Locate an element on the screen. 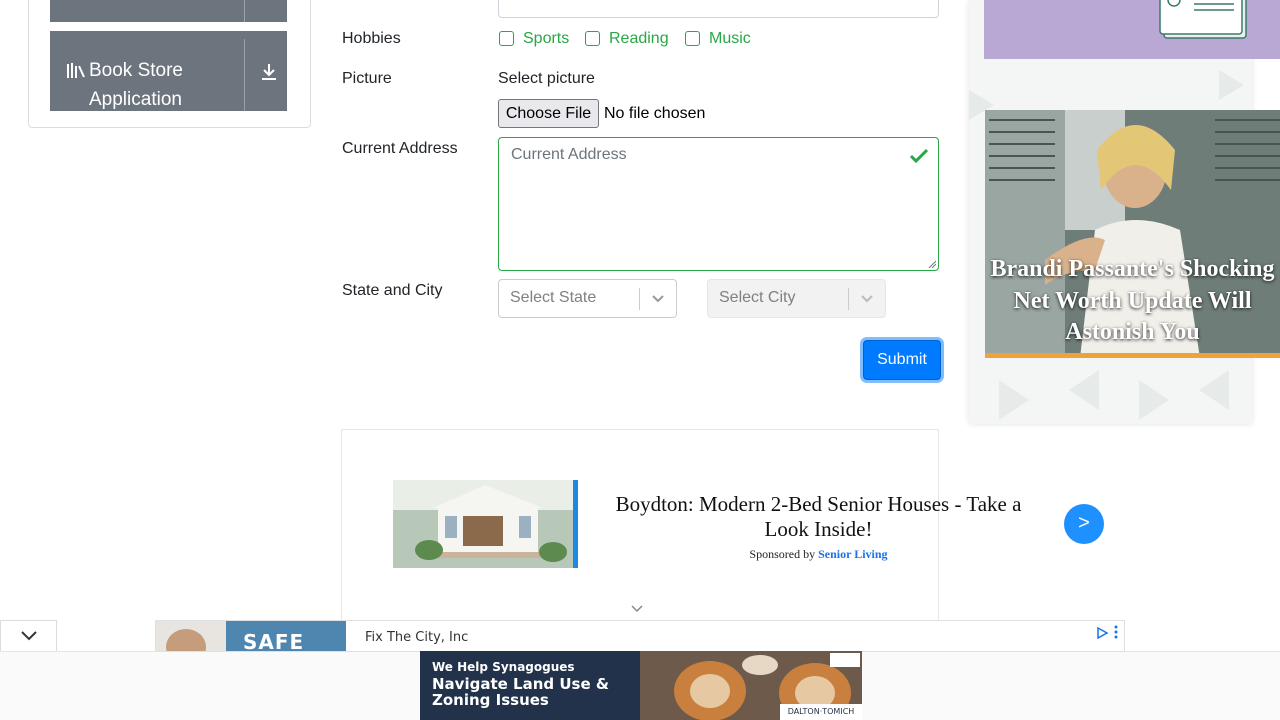 The height and width of the screenshot is (720, 1280). native-ad-thumbnail is located at coordinates (485, 524).